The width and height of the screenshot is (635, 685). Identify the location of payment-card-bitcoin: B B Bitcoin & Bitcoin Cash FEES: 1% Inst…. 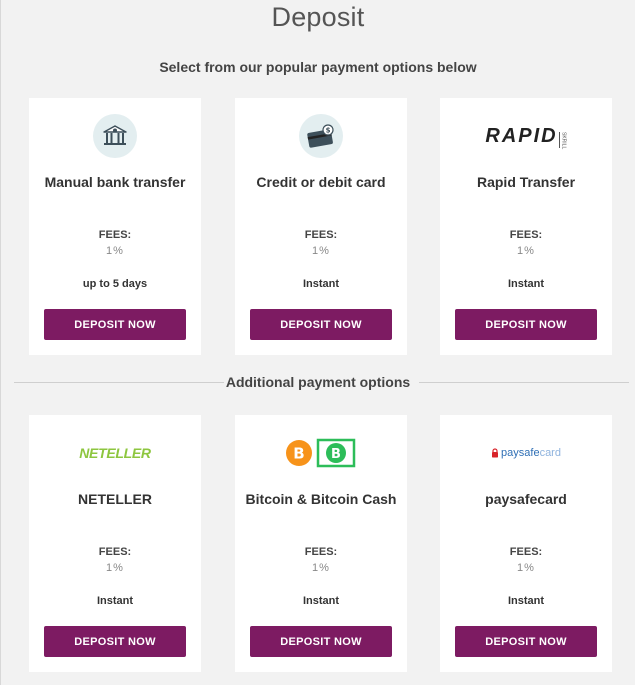
(321, 543).